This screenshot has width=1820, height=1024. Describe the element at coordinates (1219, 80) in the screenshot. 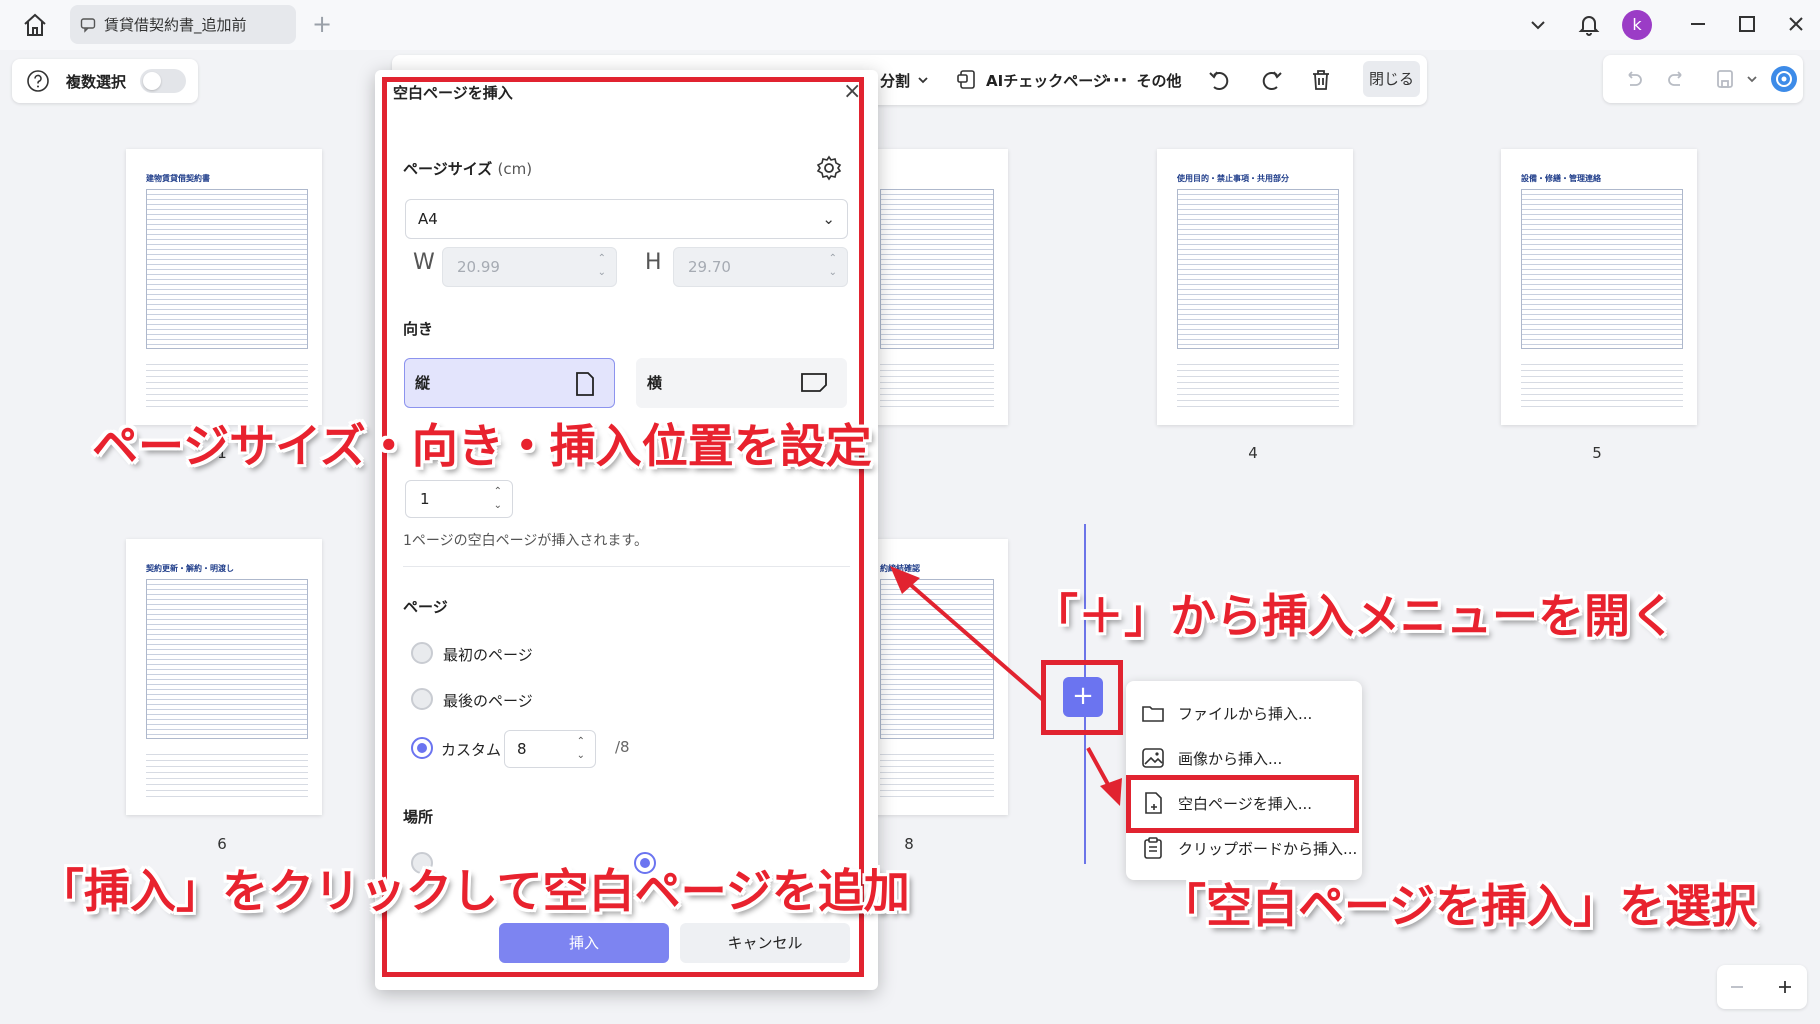

I see `rotate-left-icon` at that location.